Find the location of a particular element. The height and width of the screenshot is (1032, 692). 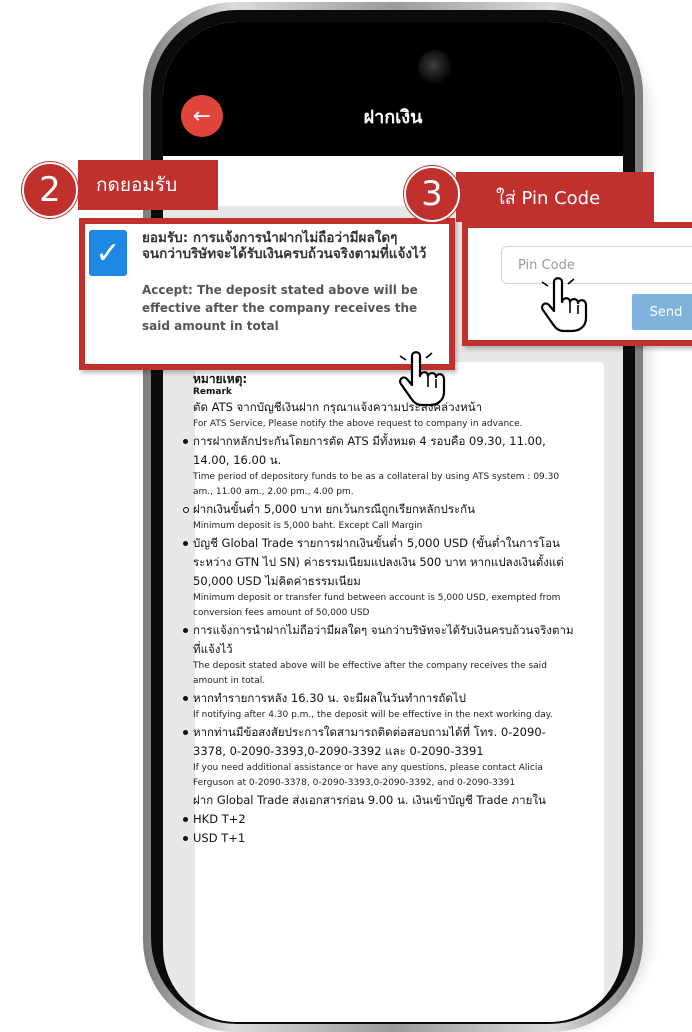

settlement-label: HKD T+2 is located at coordinates (219, 819).